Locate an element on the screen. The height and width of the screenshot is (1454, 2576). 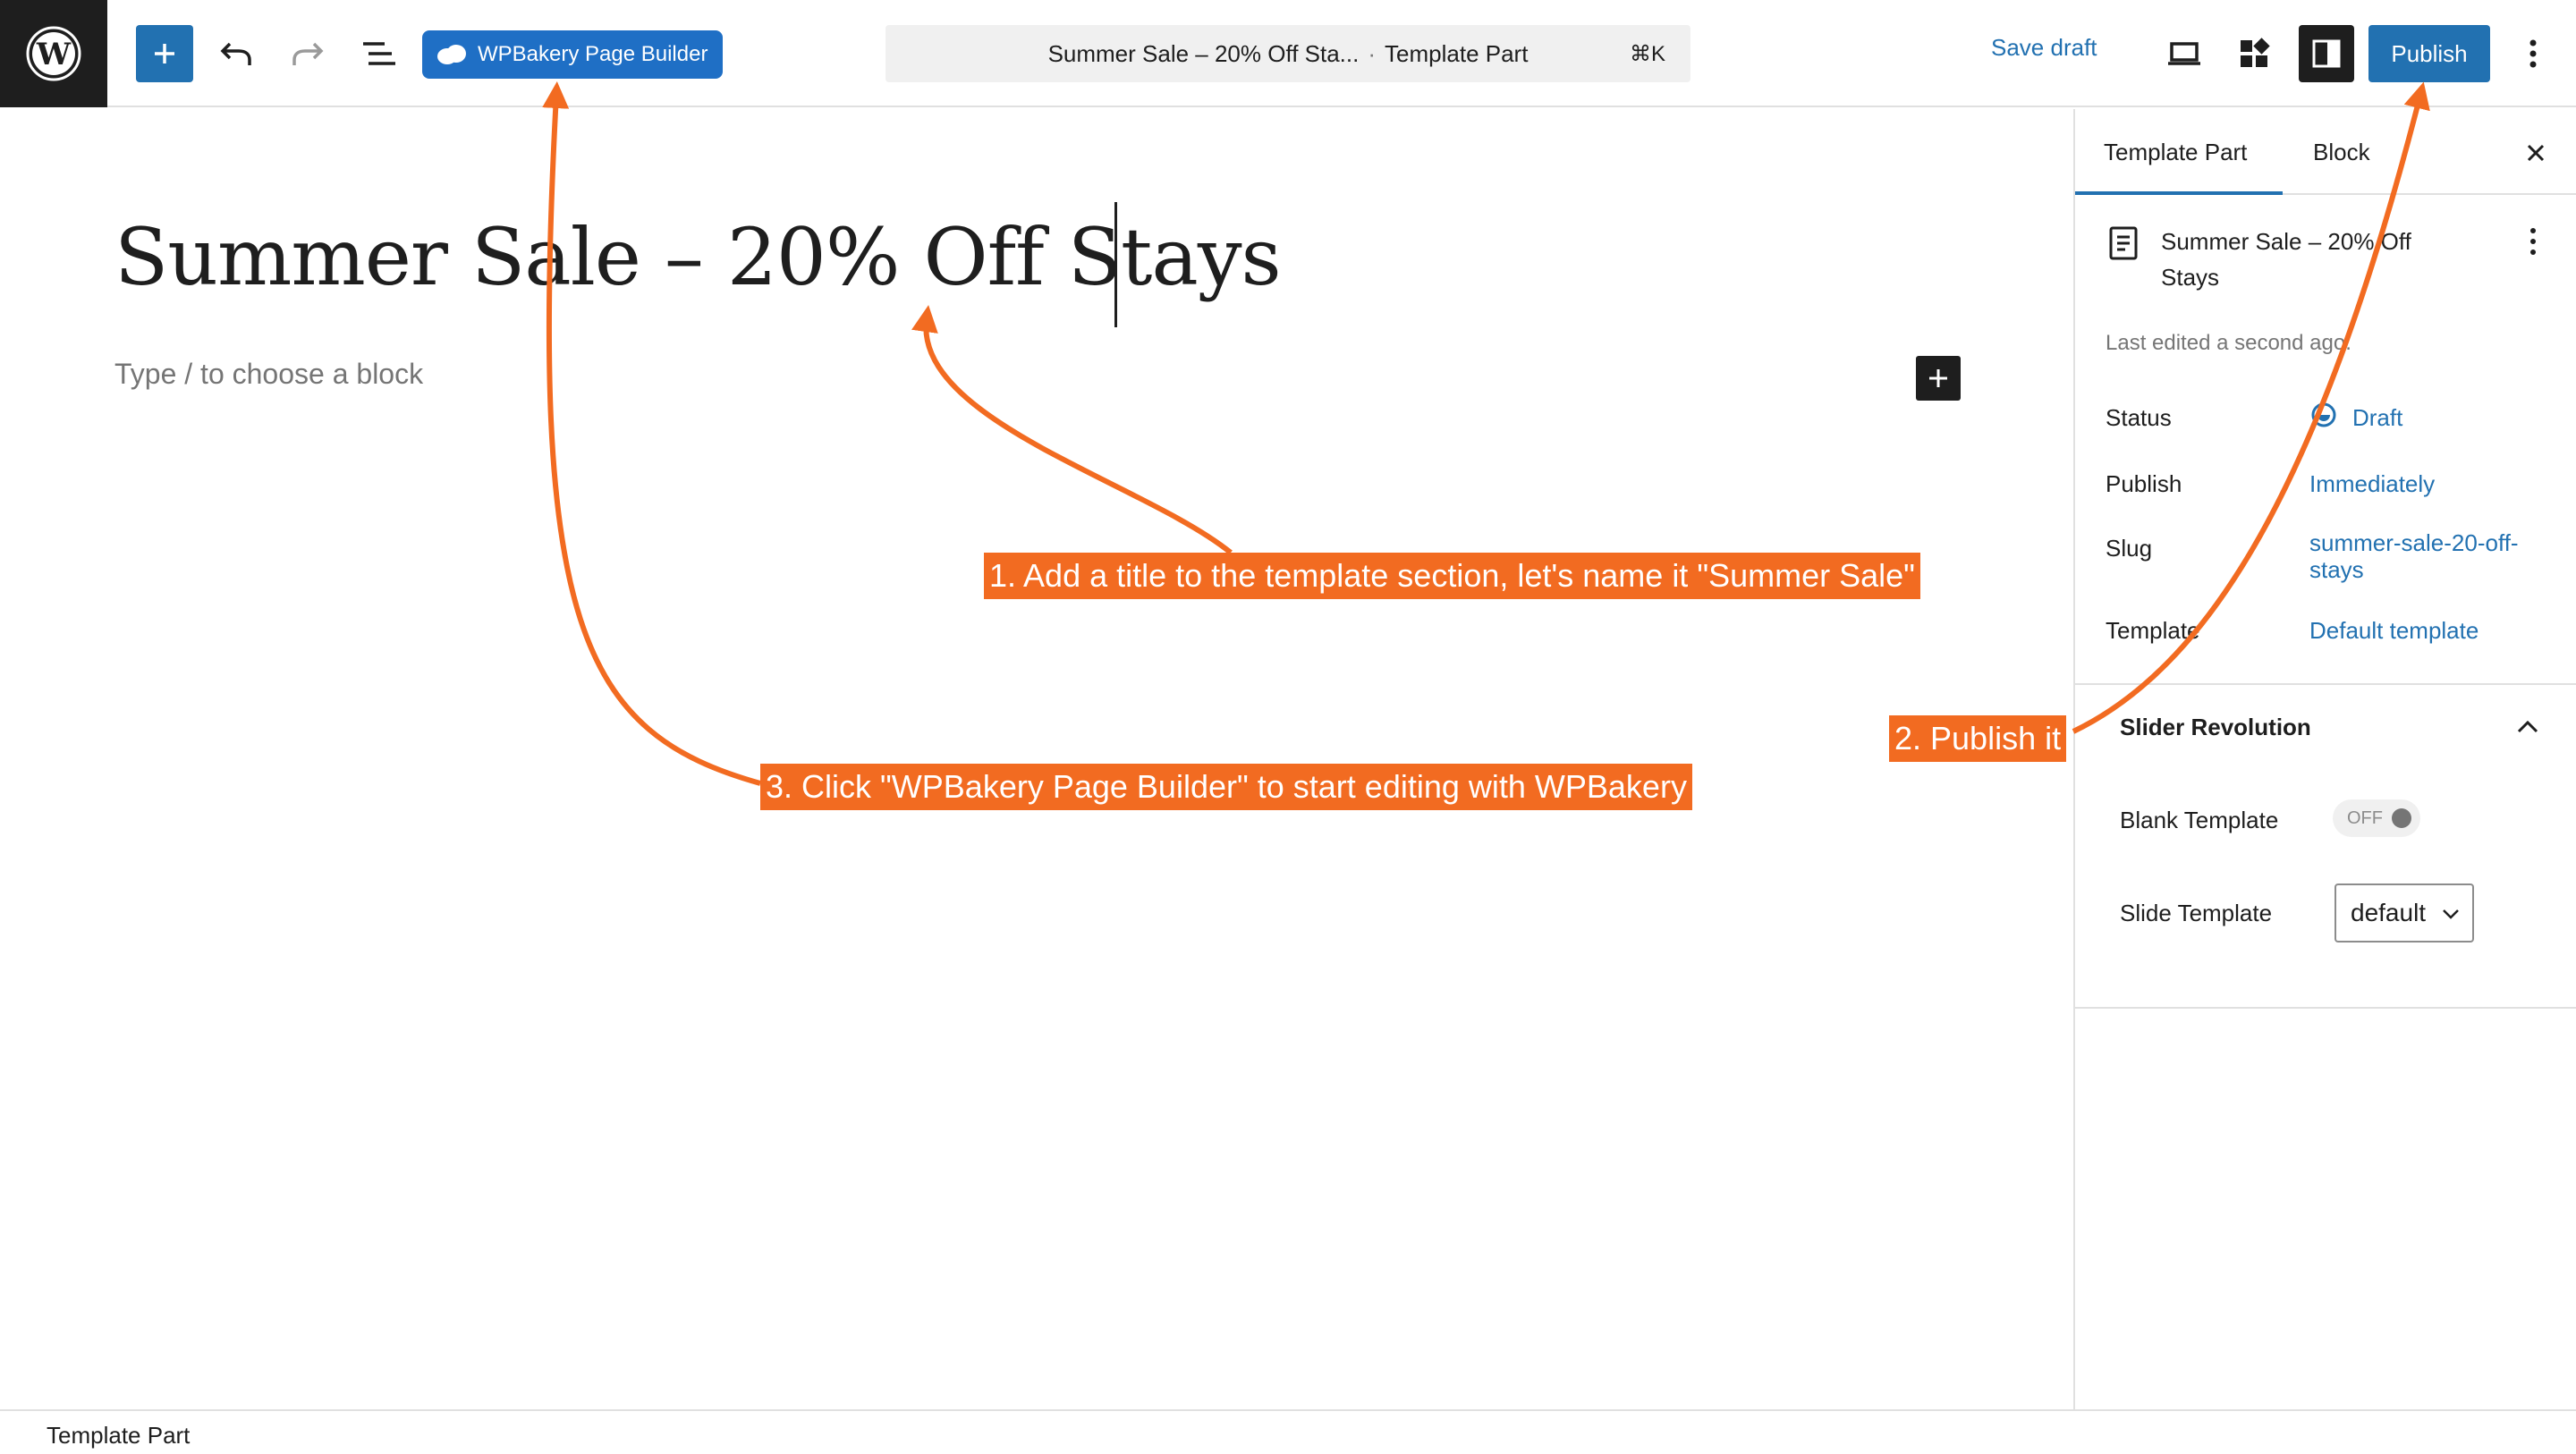
tab-template-part: Template Part is located at coordinates (2175, 152).